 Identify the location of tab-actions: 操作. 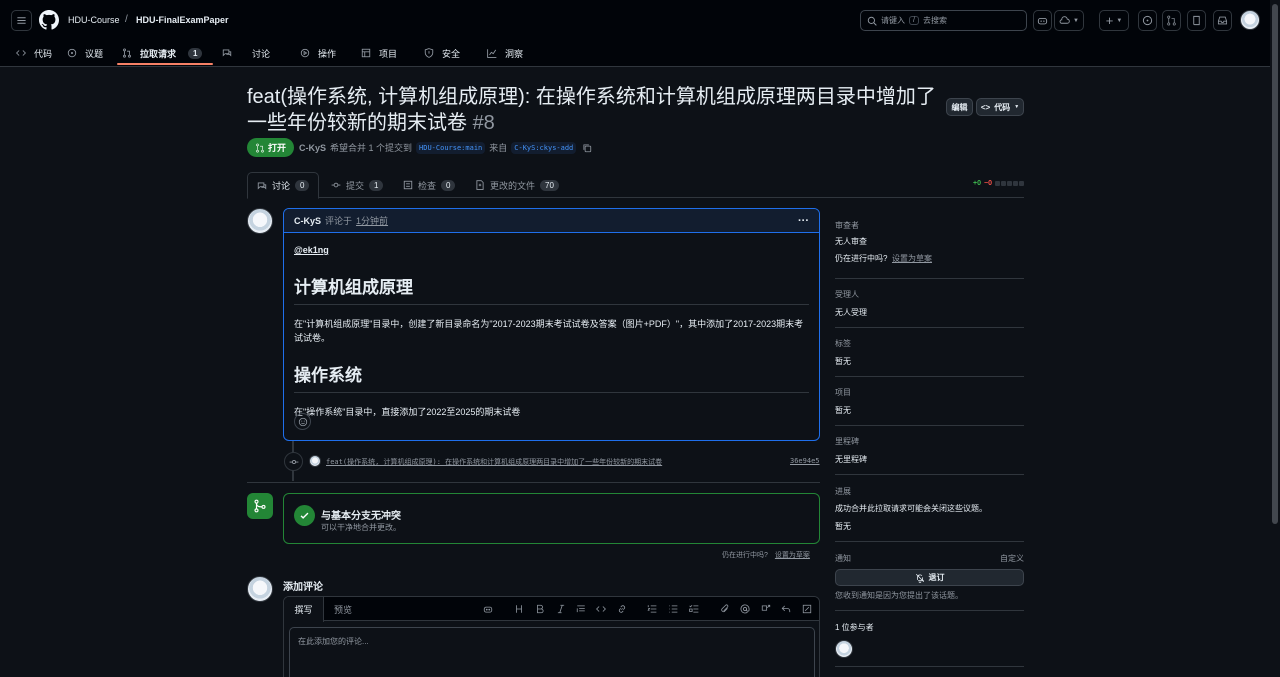
(318, 53).